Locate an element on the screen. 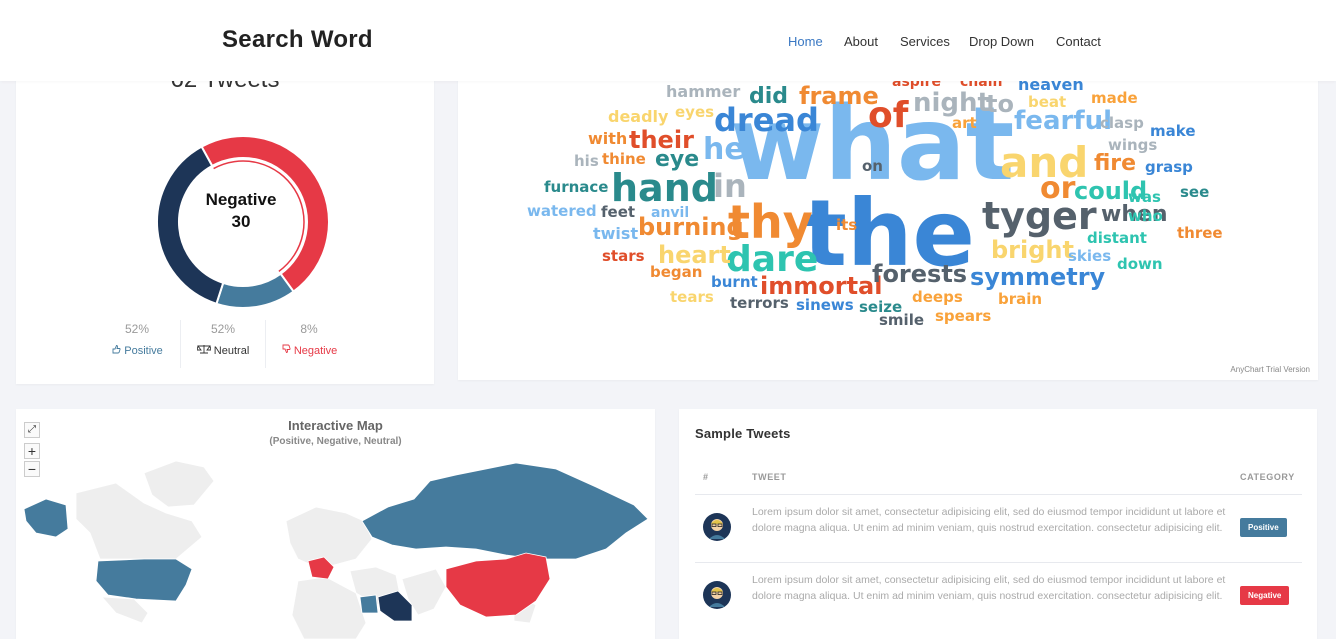  word-bright: bright is located at coordinates (1032, 250).